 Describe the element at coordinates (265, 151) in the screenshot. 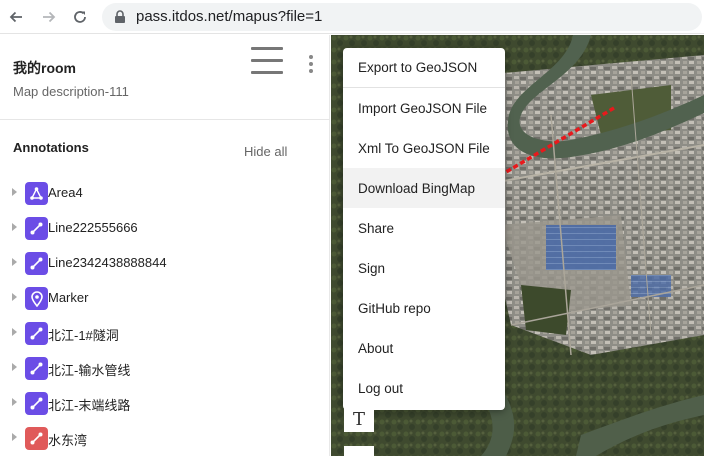

I see `hide-all-button: Hide all` at that location.